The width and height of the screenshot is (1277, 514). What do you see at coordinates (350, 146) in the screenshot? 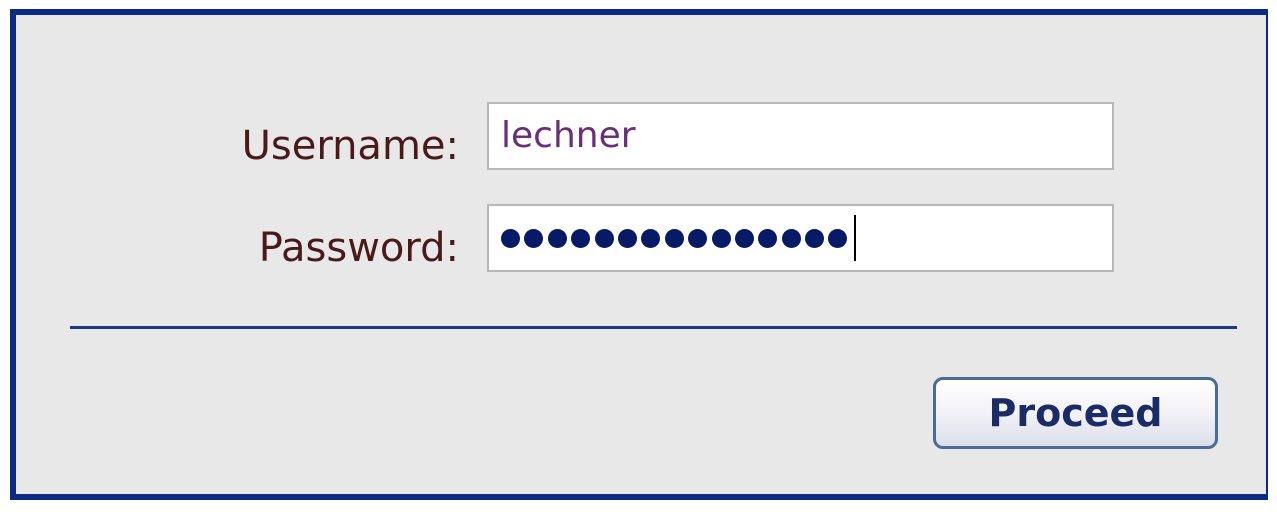
I see `username-label: Username:` at bounding box center [350, 146].